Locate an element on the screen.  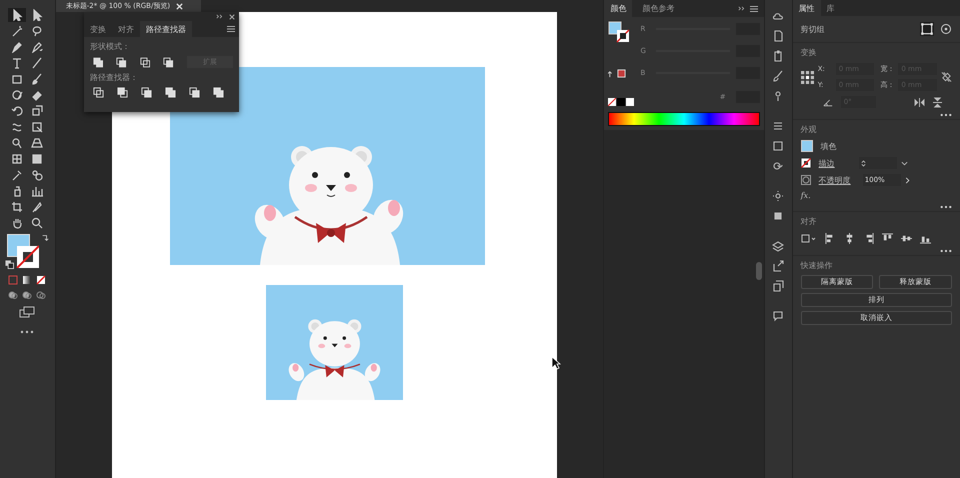
section-title: 对齐 is located at coordinates (809, 221).